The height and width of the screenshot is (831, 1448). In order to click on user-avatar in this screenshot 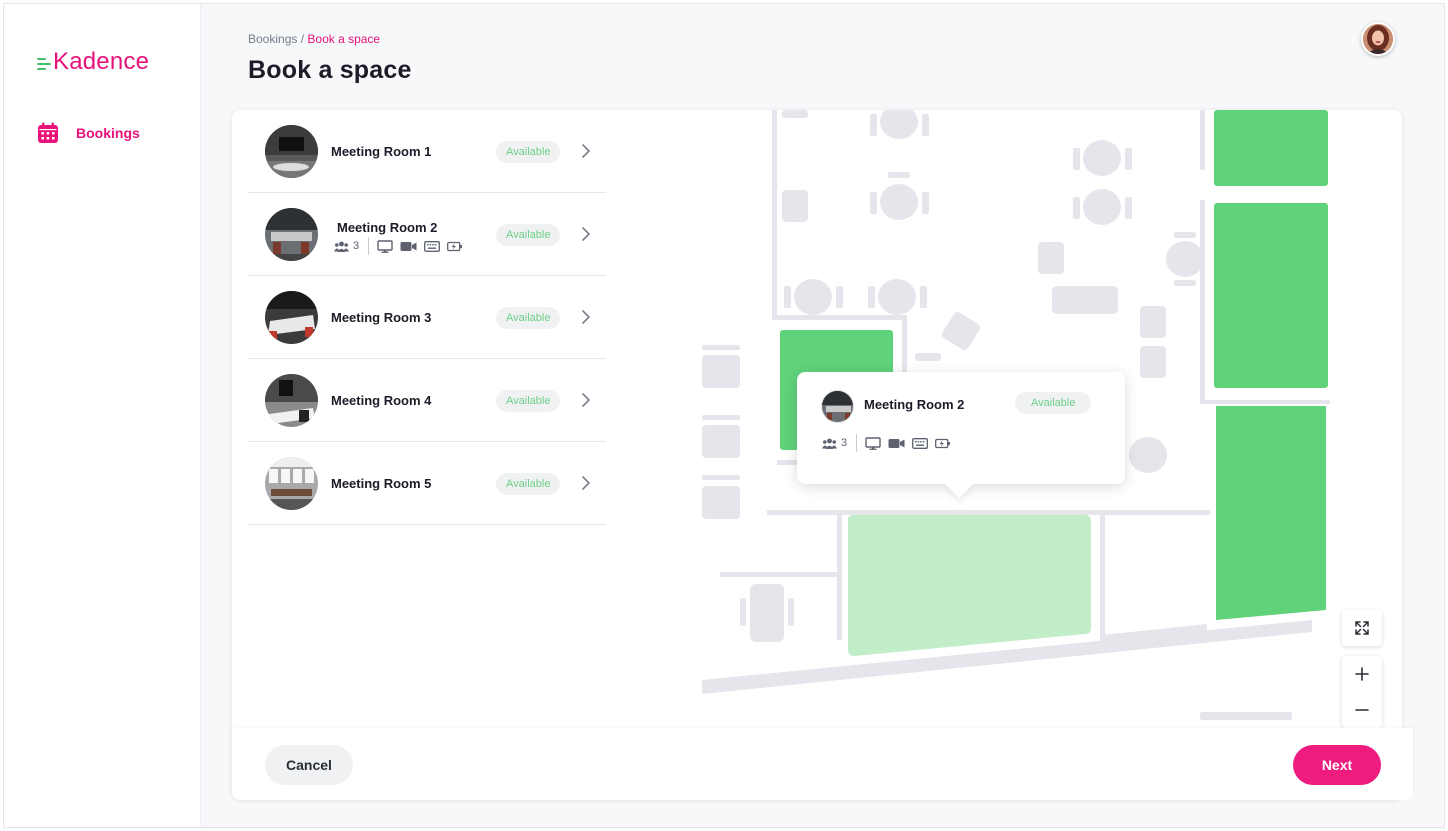, I will do `click(1378, 39)`.